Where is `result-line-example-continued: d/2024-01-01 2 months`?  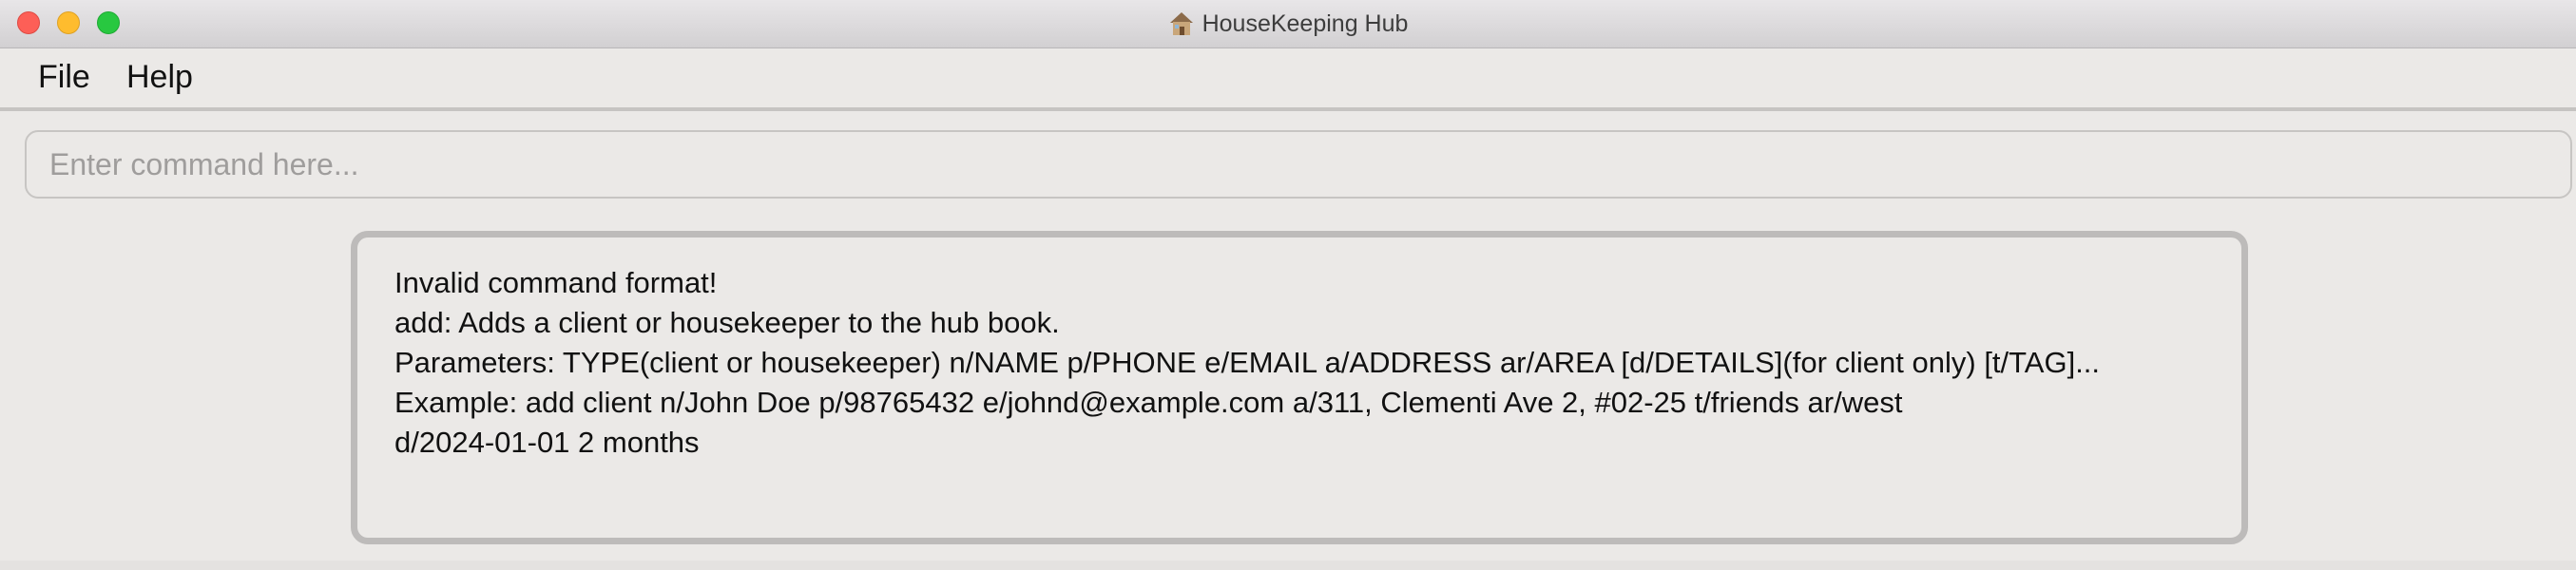
result-line-example-continued: d/2024-01-01 2 months is located at coordinates (547, 442).